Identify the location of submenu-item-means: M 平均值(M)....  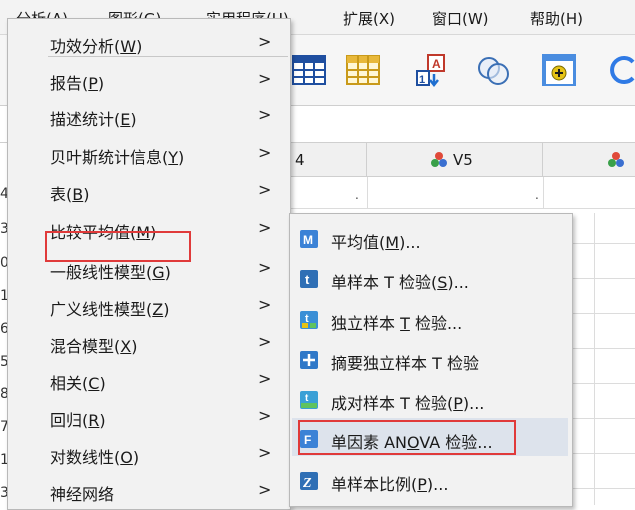
(431, 238).